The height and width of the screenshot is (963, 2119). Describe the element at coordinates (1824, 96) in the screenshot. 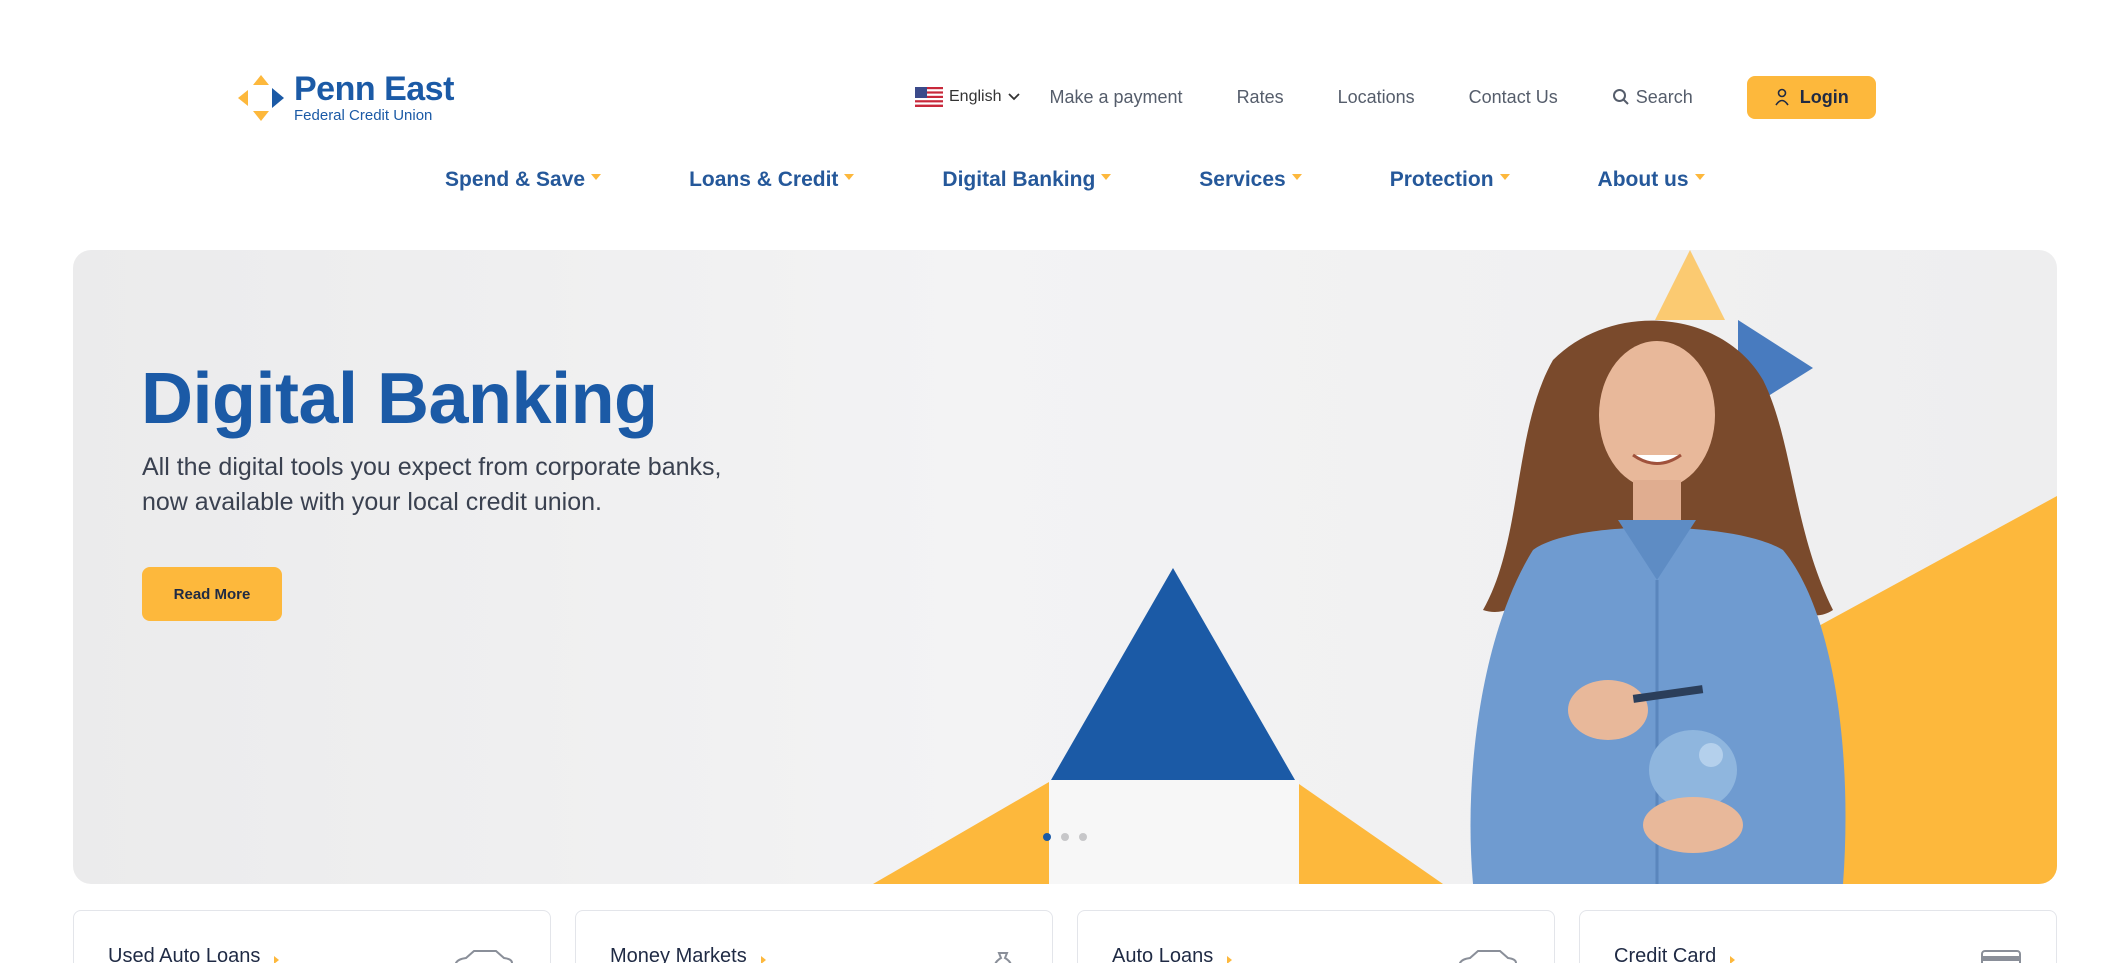

I see `login-label: Login` at that location.